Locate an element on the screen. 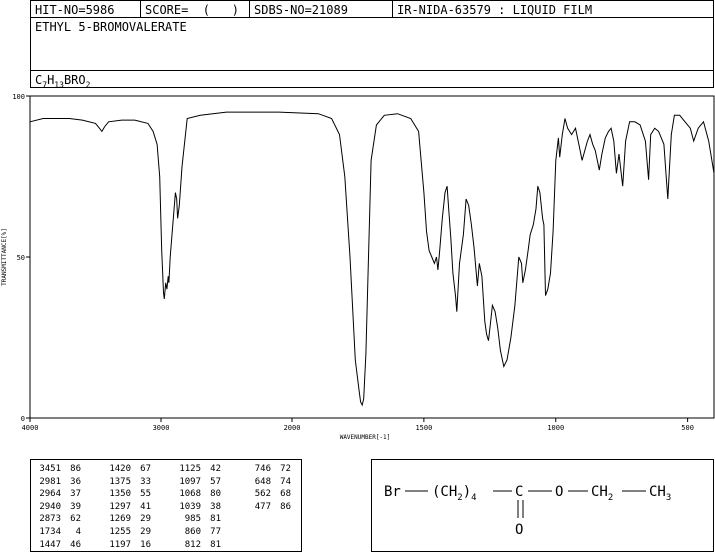 This screenshot has height=555, width=715. structure-box: Br (CH2)4 C O CH2 CH3 O is located at coordinates (542, 505).